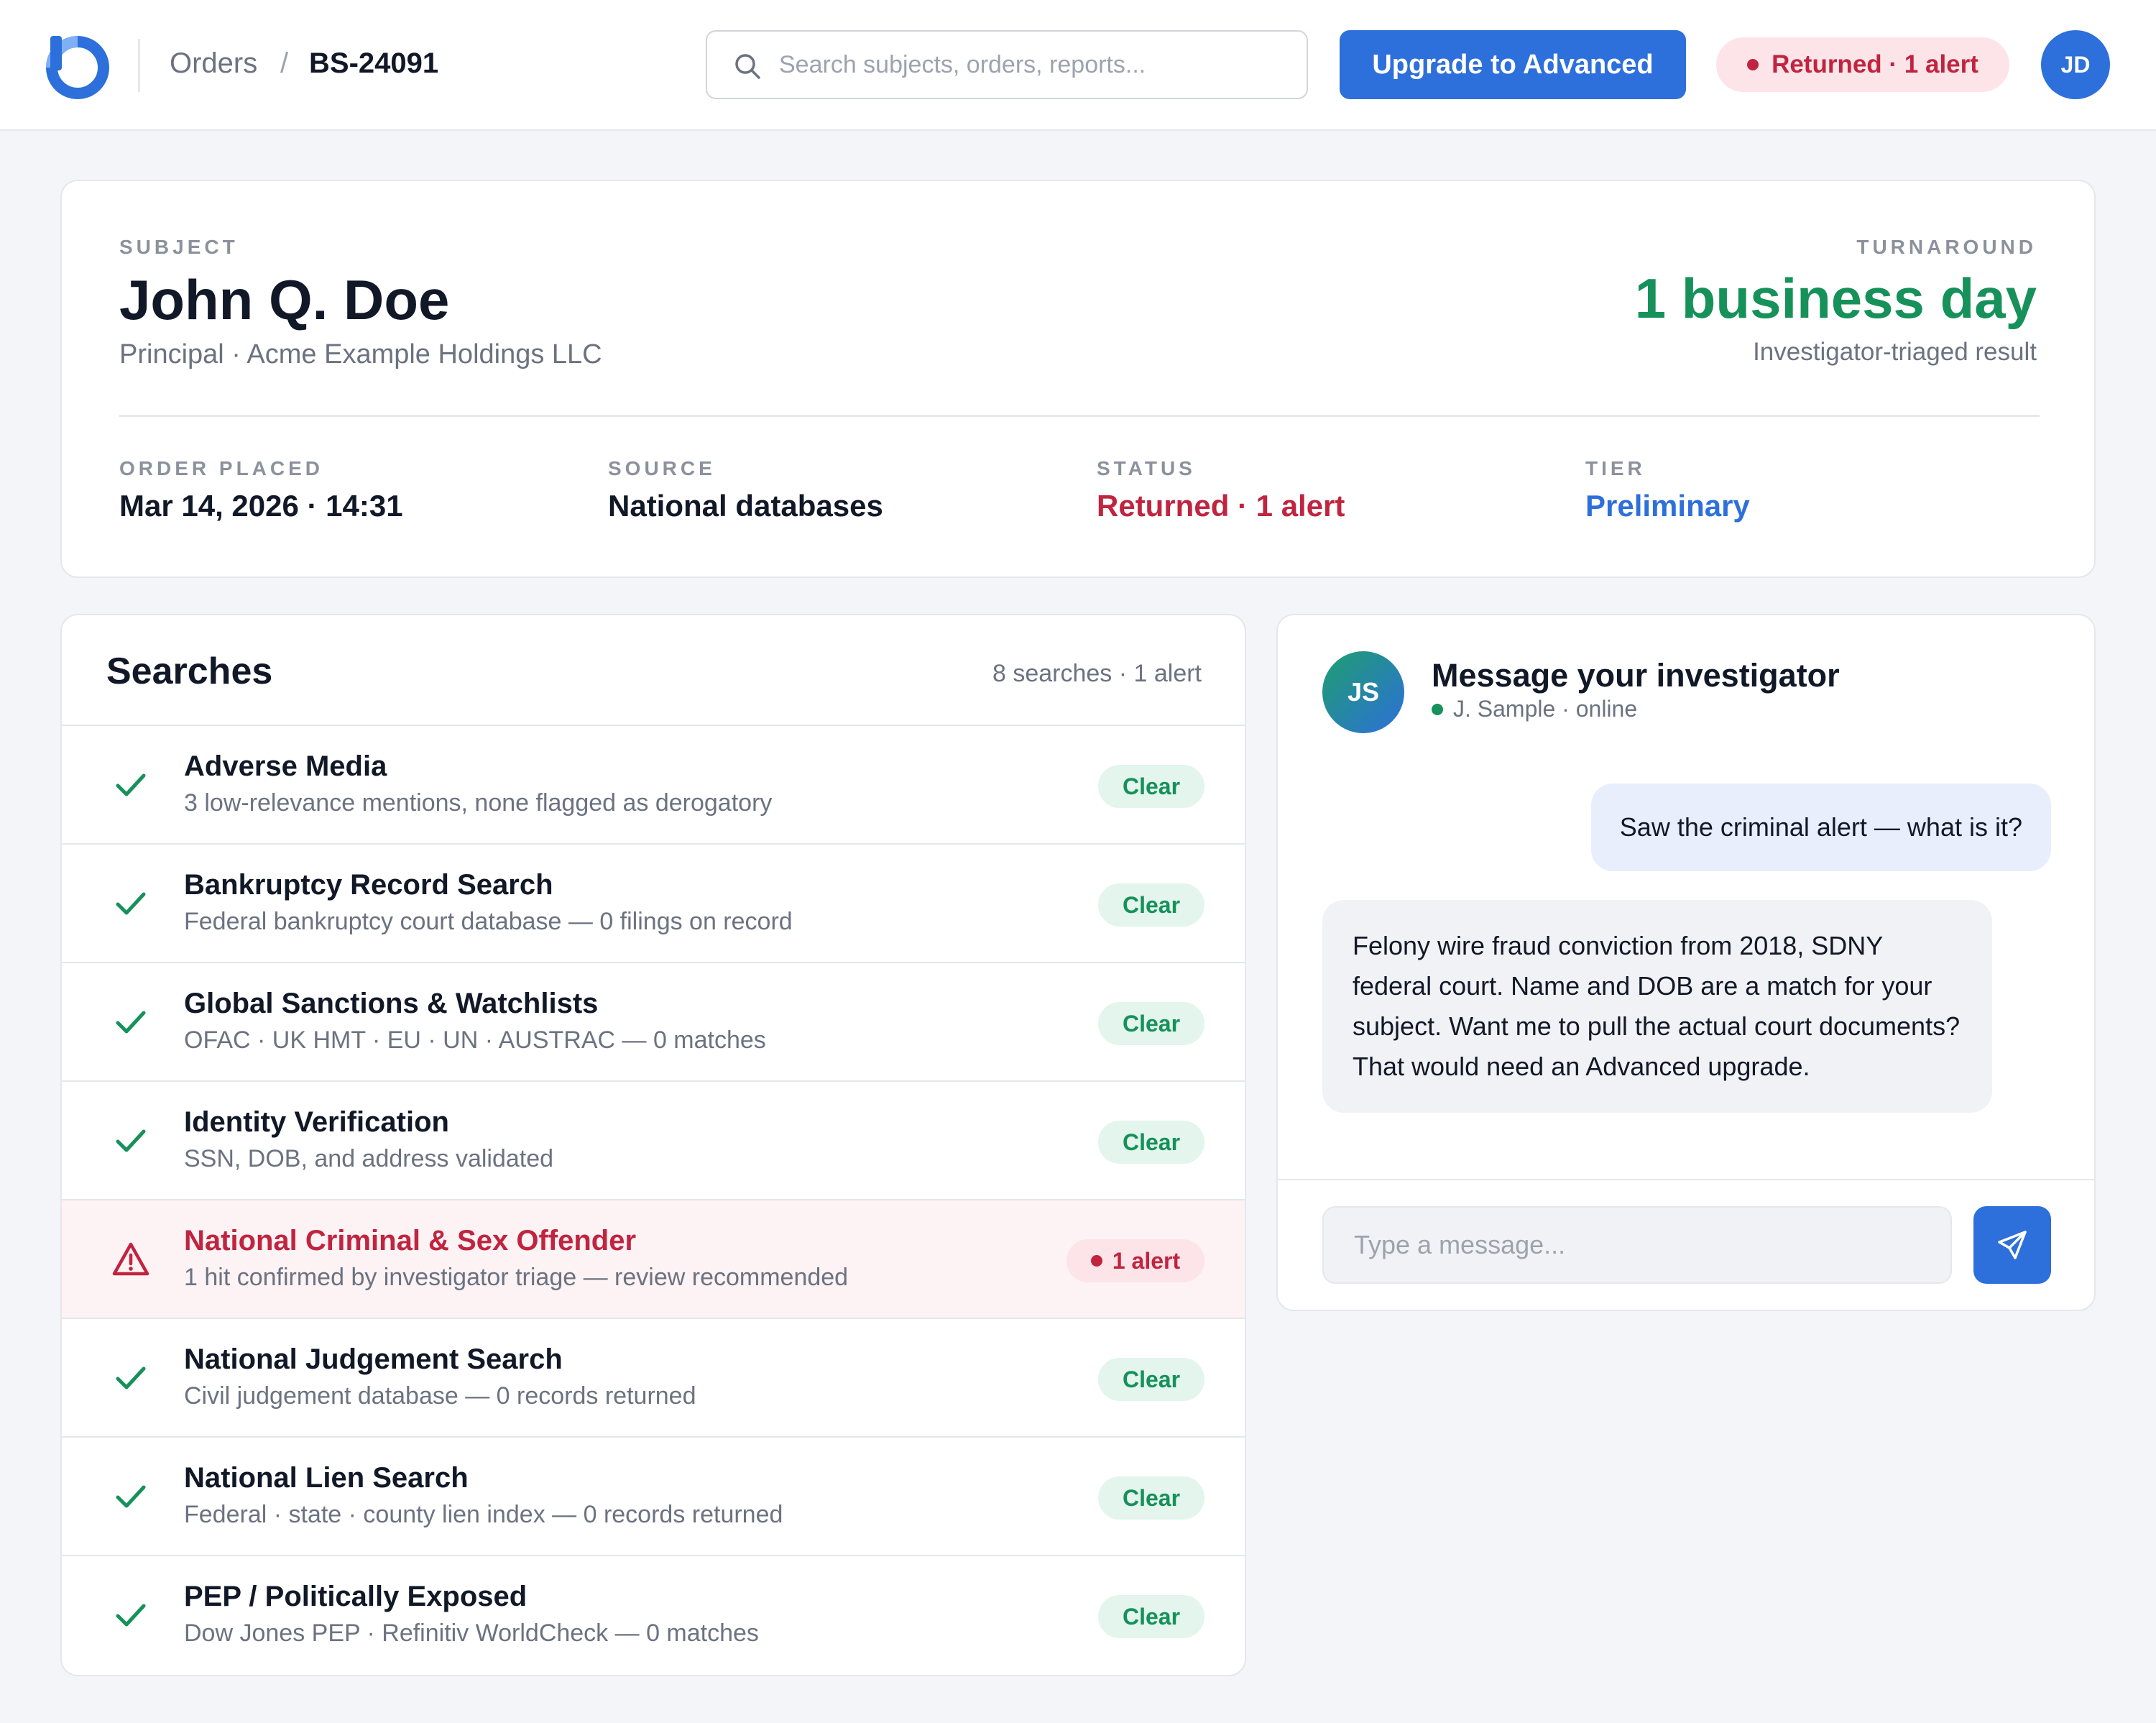 Image resolution: width=2156 pixels, height=1723 pixels. What do you see at coordinates (1686, 1179) in the screenshot?
I see `composer-divider` at bounding box center [1686, 1179].